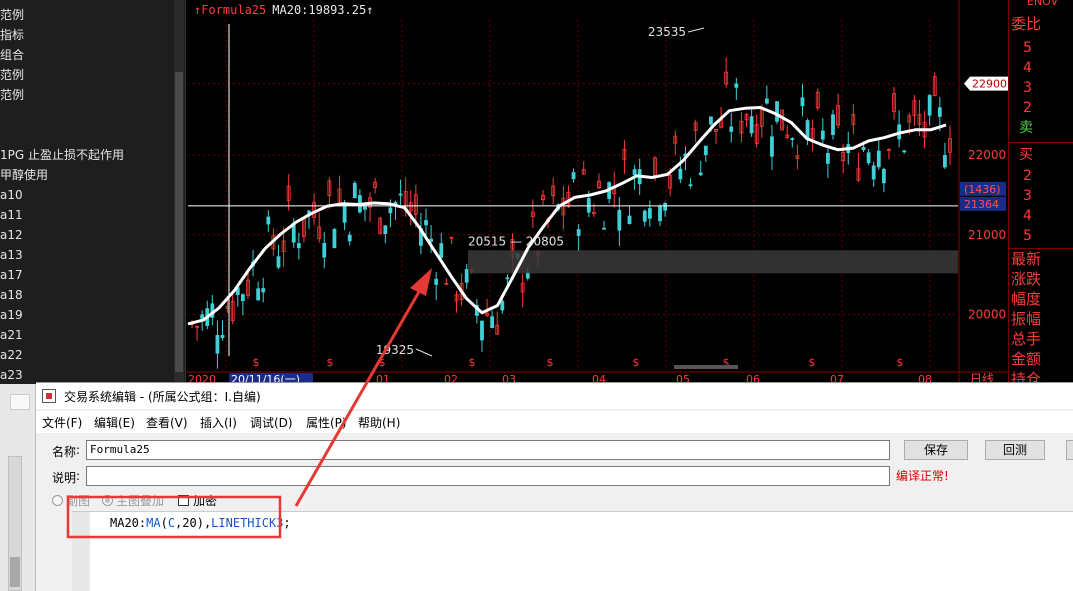 This screenshot has height=591, width=1073. I want to click on code-editor: MA20:MA(C,20),LINETHICK3;, so click(572, 551).